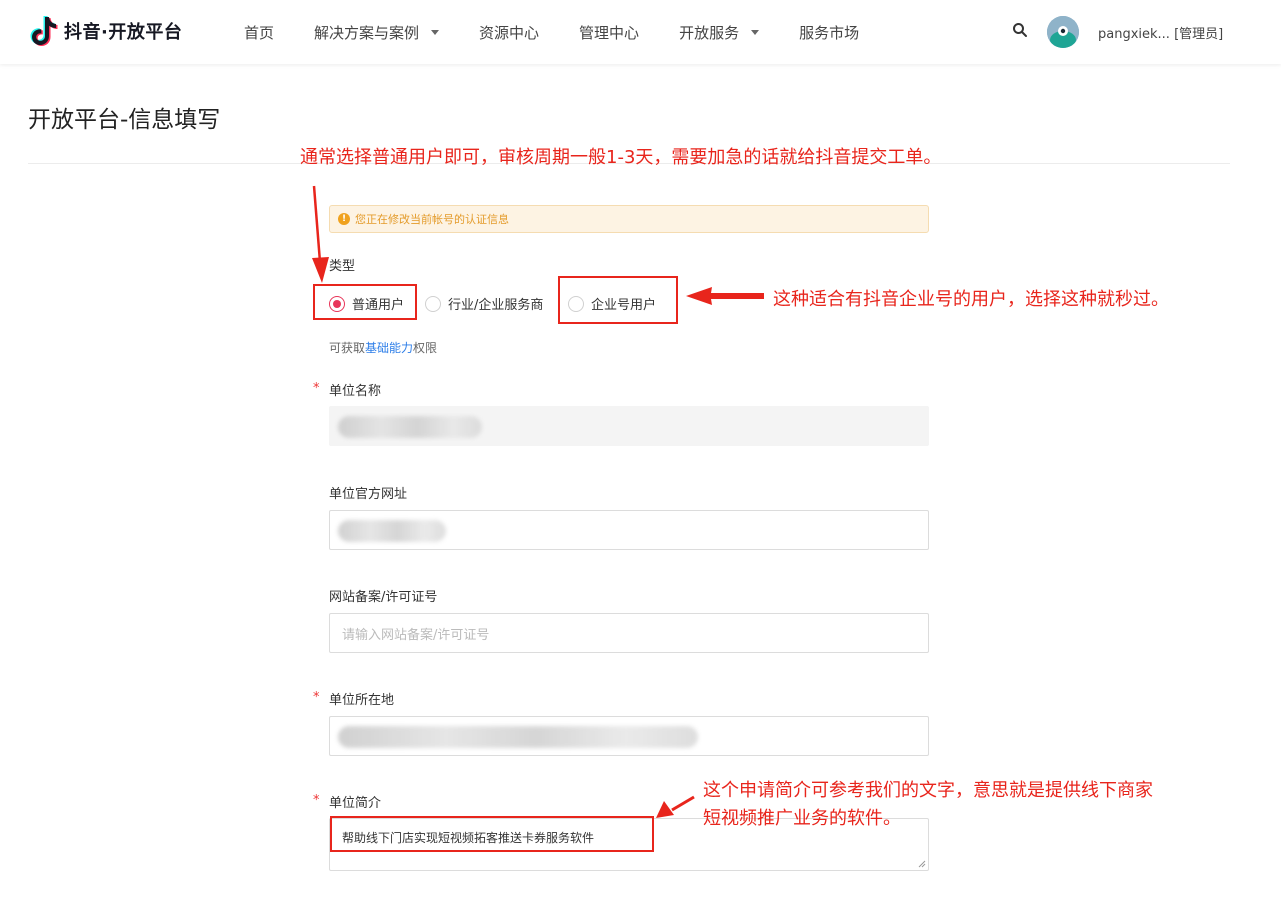  Describe the element at coordinates (802, 818) in the screenshot. I see `annotation-intro-line2: 短视频推广业务的软件。` at that location.